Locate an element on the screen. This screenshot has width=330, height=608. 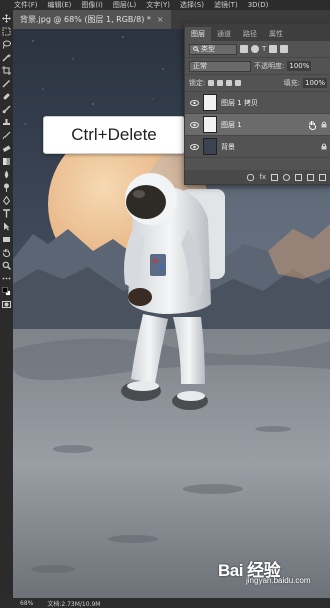
lock-label: 锁定: is located at coordinates (197, 83).